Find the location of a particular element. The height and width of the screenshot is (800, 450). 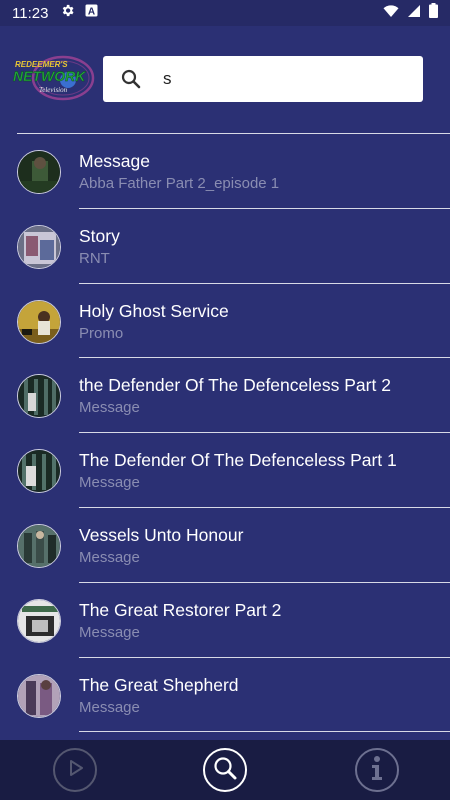

item-subtitle: RNT is located at coordinates (94, 258).